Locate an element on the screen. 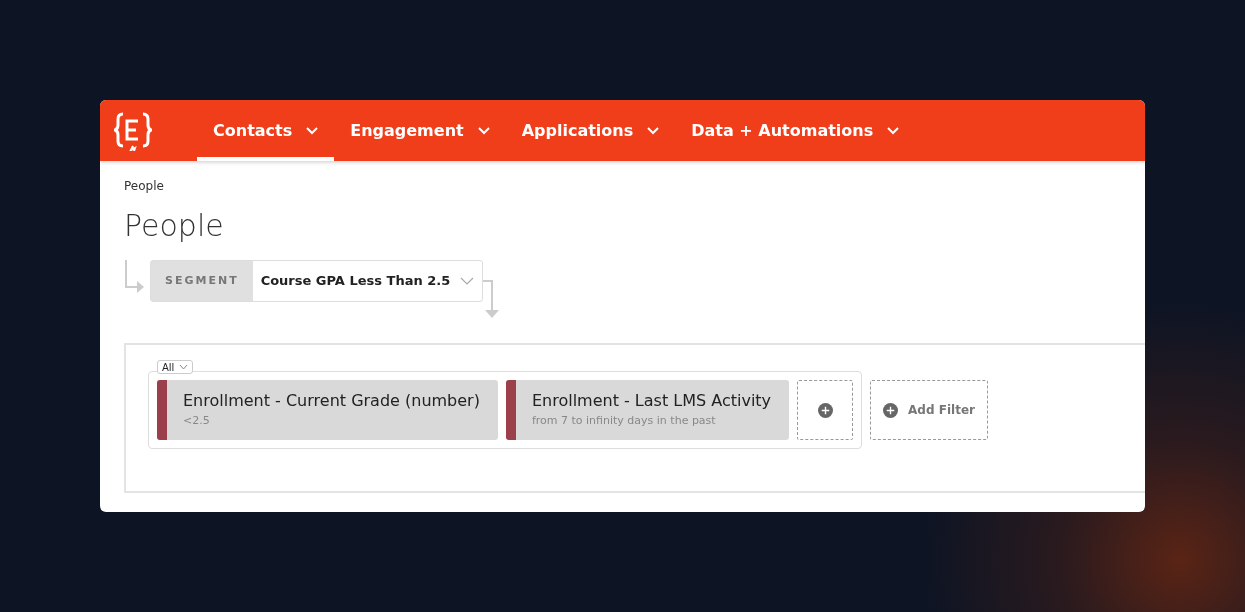 The width and height of the screenshot is (1245, 612). segment-value: Course GPA Less Than 2.5 is located at coordinates (355, 281).